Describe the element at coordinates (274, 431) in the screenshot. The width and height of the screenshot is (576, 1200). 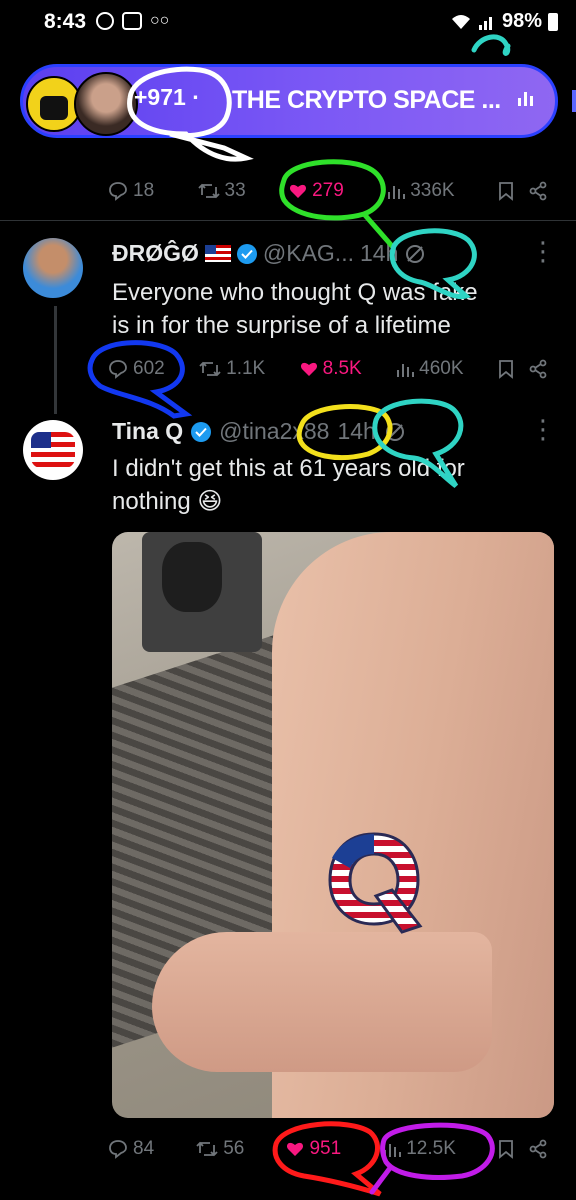
I see `tweet2-handle: @tina2x88` at that location.